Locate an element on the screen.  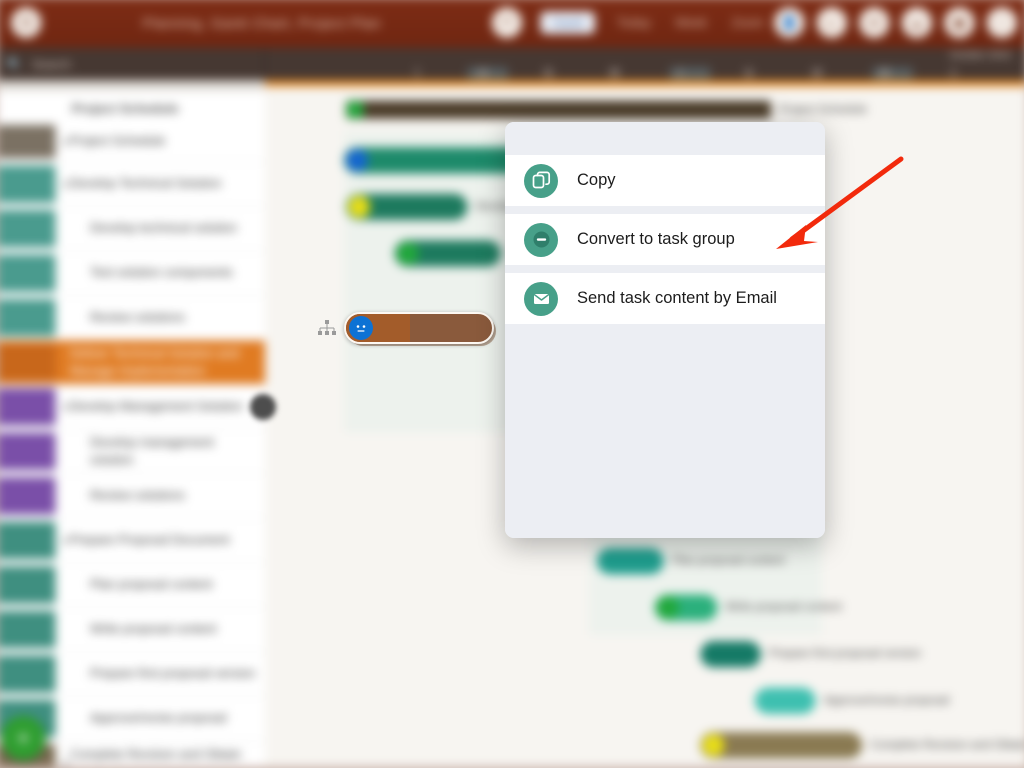
gantt-bar: Approve/revise proposal is located at coordinates (851, 700).